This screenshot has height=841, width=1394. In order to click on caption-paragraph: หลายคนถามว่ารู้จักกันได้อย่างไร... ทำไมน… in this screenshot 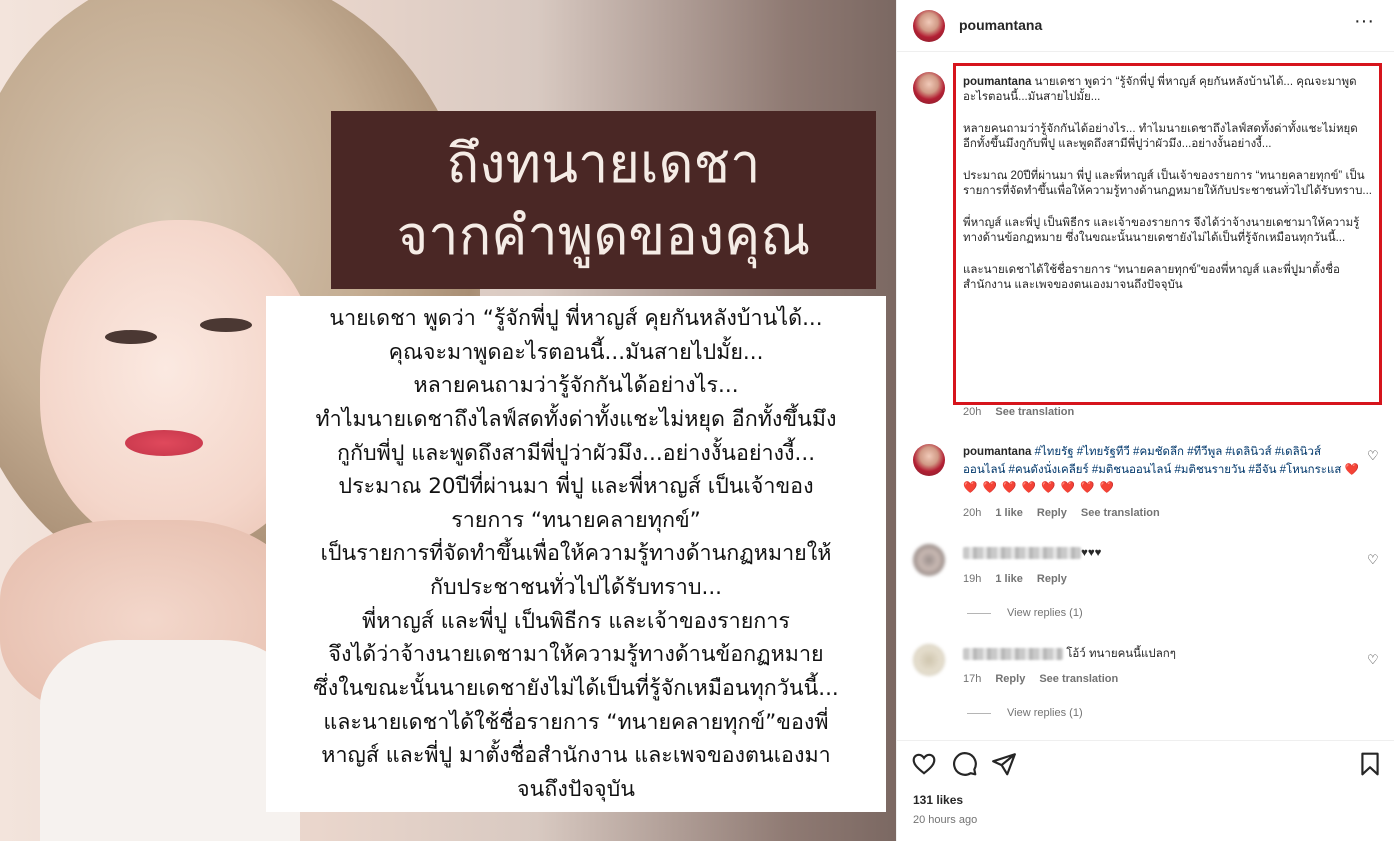, I will do `click(1160, 136)`.